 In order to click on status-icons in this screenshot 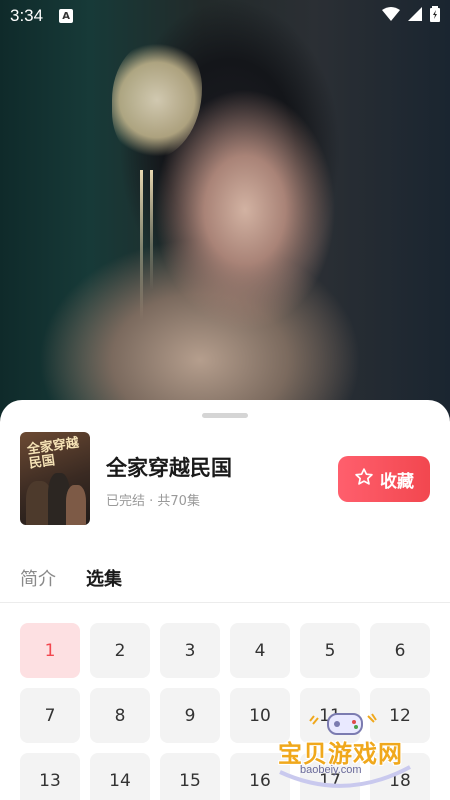, I will do `click(411, 16)`.